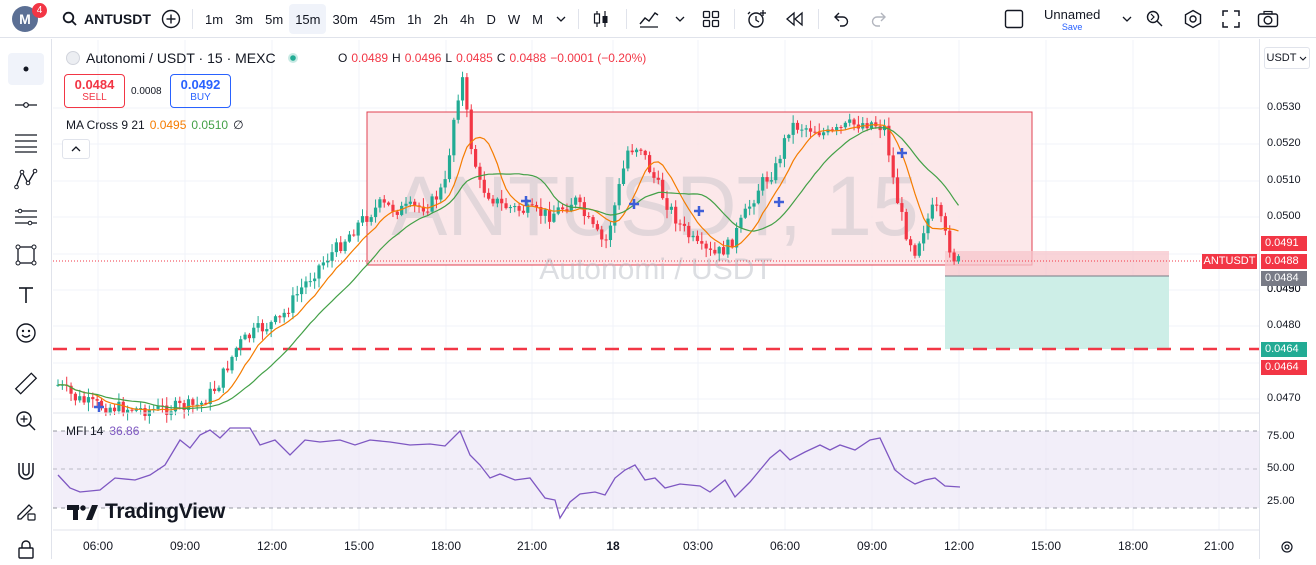 The image size is (1316, 565). I want to click on fib-tool, so click(26, 143).